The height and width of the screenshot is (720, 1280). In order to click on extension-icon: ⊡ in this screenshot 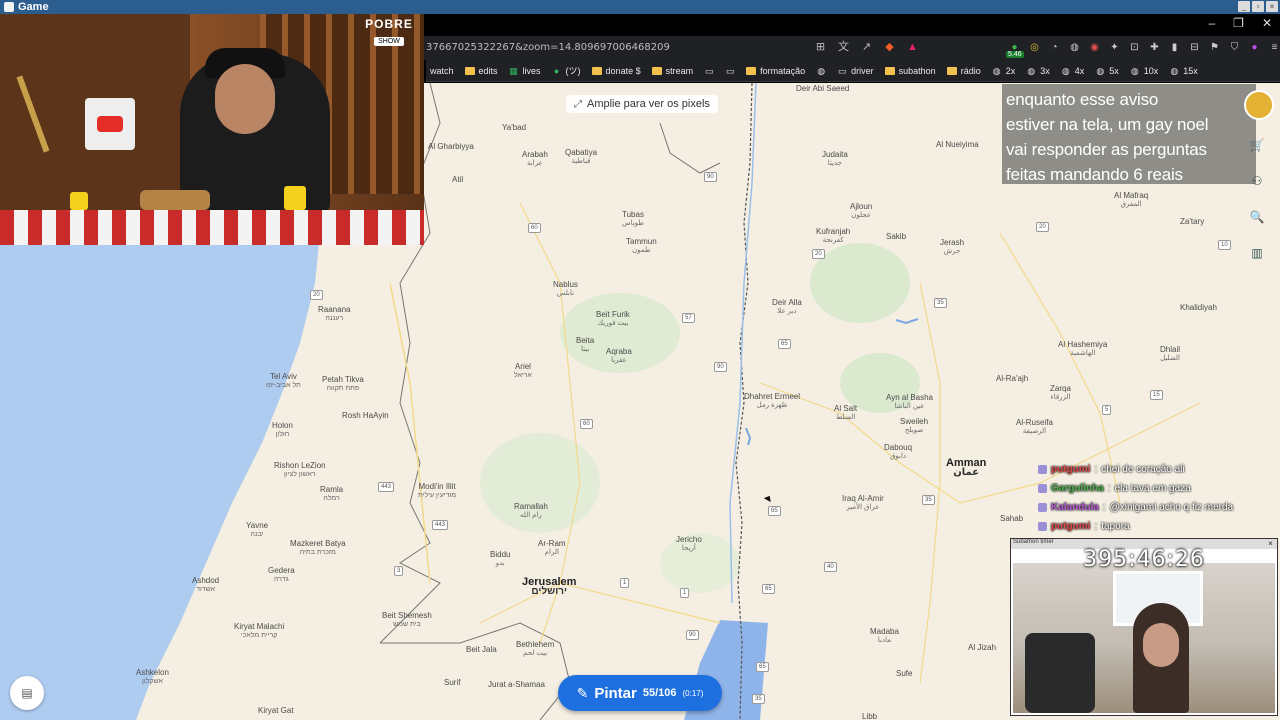, I will do `click(1134, 47)`.